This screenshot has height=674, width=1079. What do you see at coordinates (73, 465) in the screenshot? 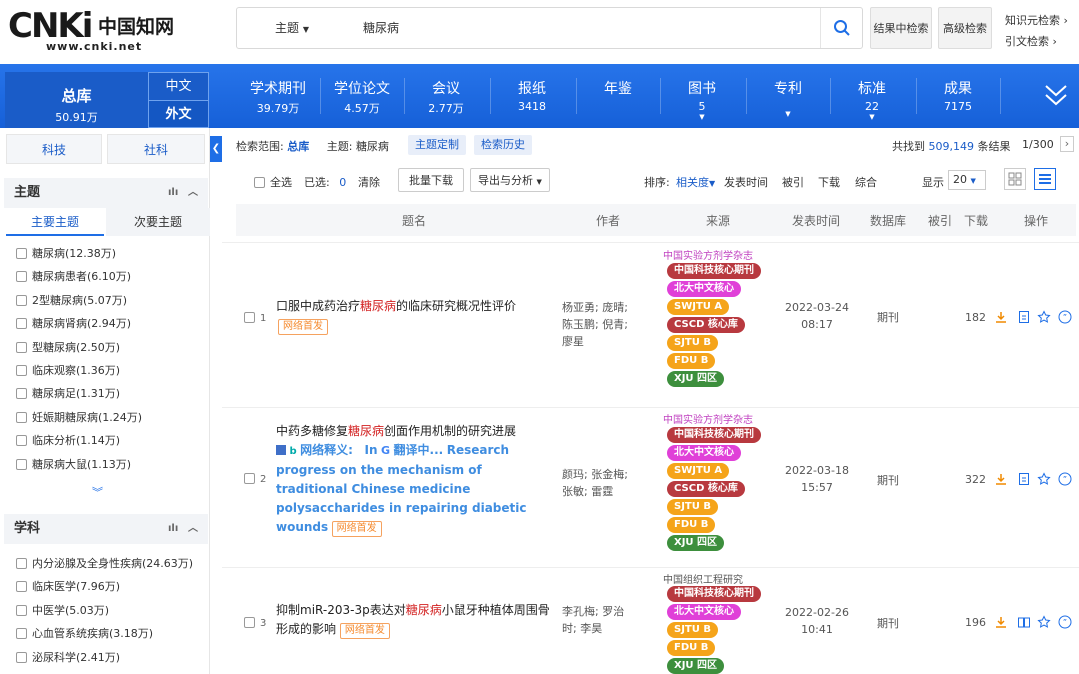
I see `topic-facet-item: 糖尿病大鼠(1.13万)` at bounding box center [73, 465].